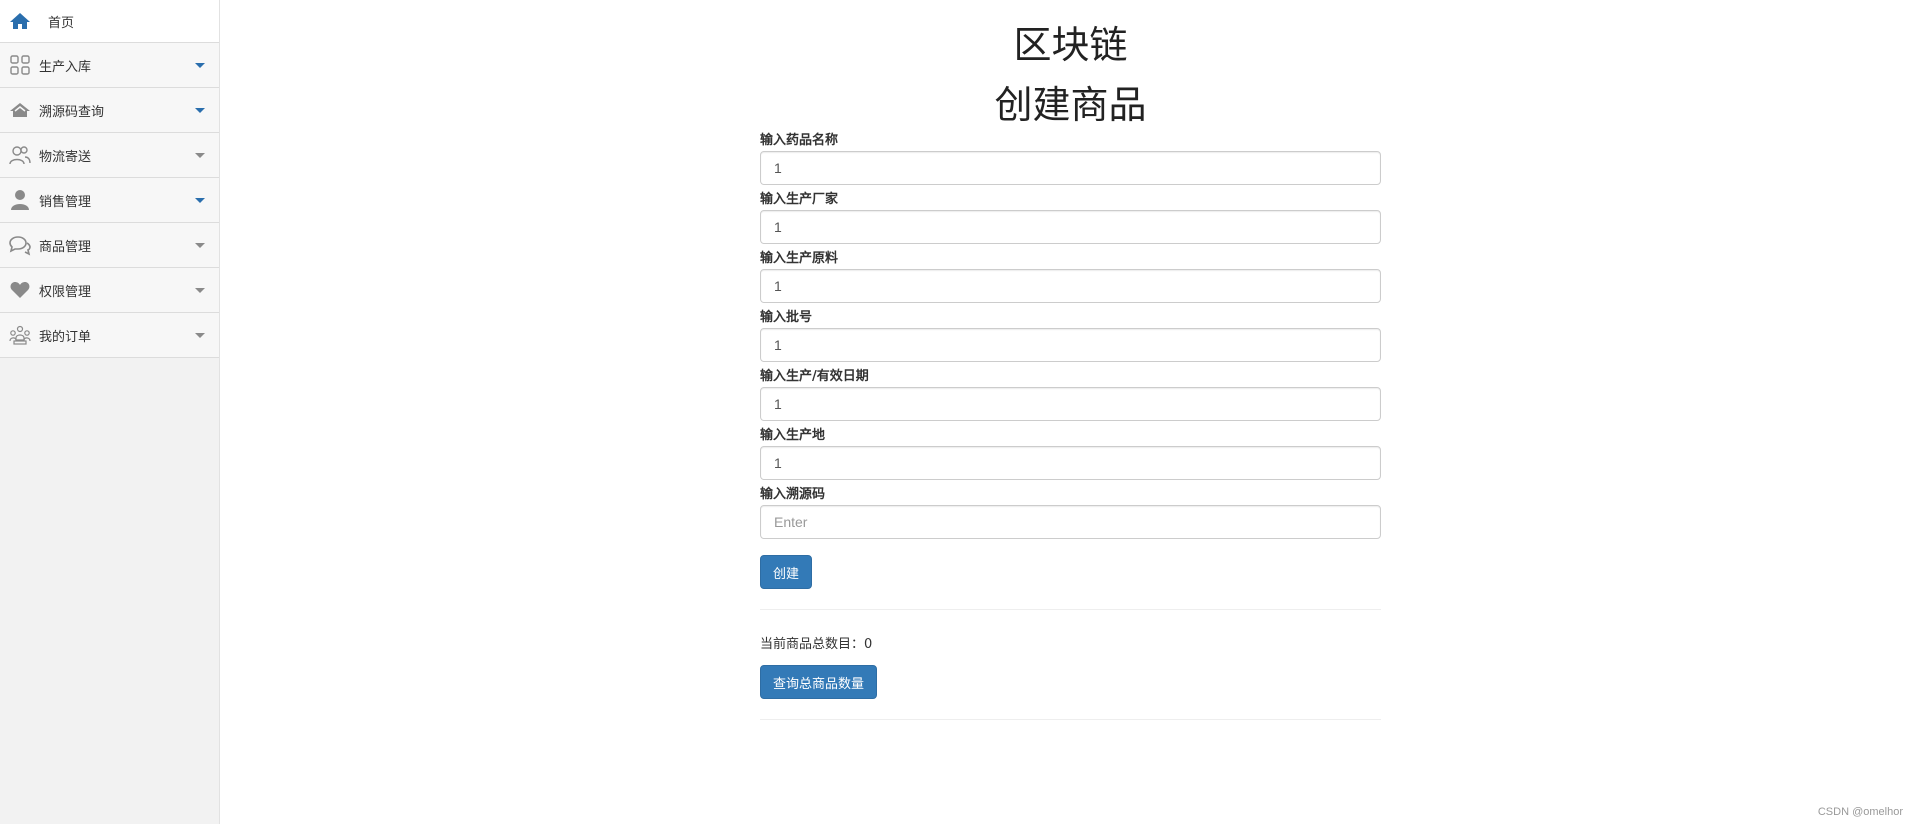  Describe the element at coordinates (61, 23) in the screenshot. I see `sidebar-item-label: 首页` at that location.